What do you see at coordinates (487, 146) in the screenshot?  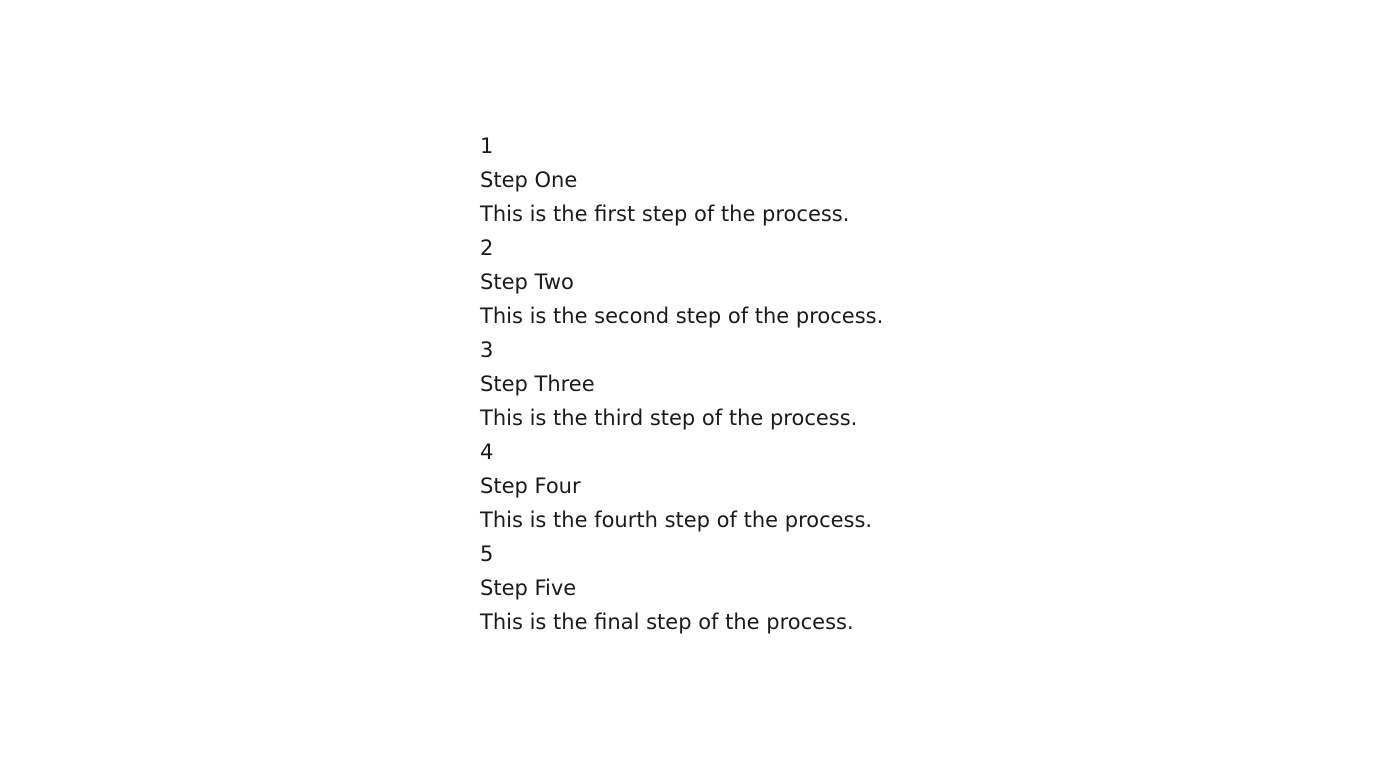 I see `step-number: 1` at bounding box center [487, 146].